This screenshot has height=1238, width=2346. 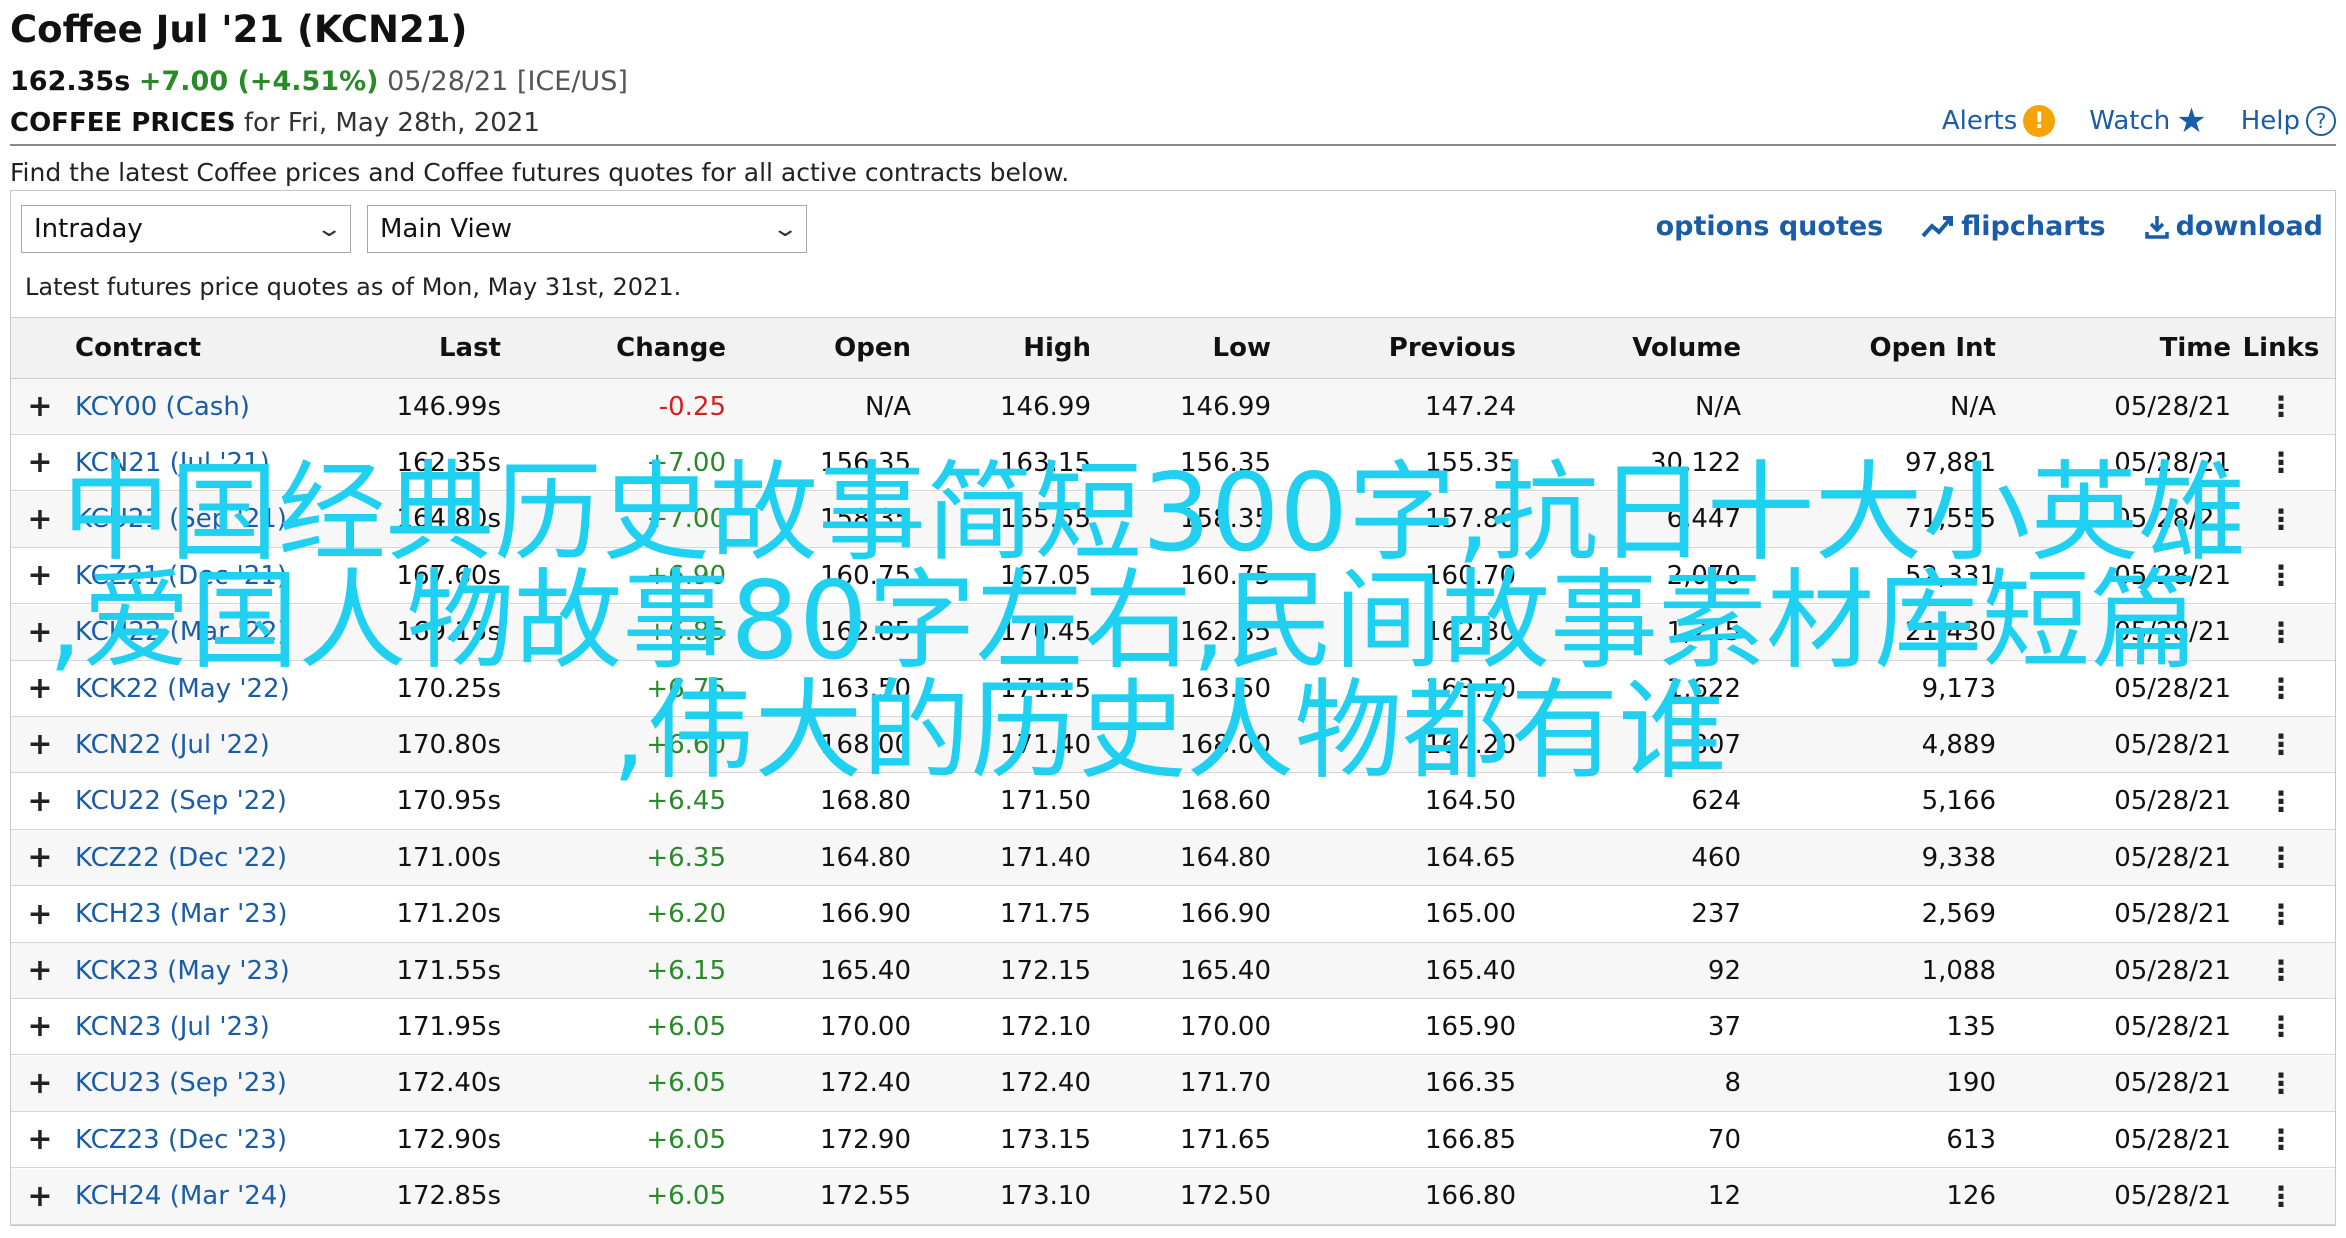 What do you see at coordinates (865, 519) in the screenshot?
I see `open-cell: 158.35` at bounding box center [865, 519].